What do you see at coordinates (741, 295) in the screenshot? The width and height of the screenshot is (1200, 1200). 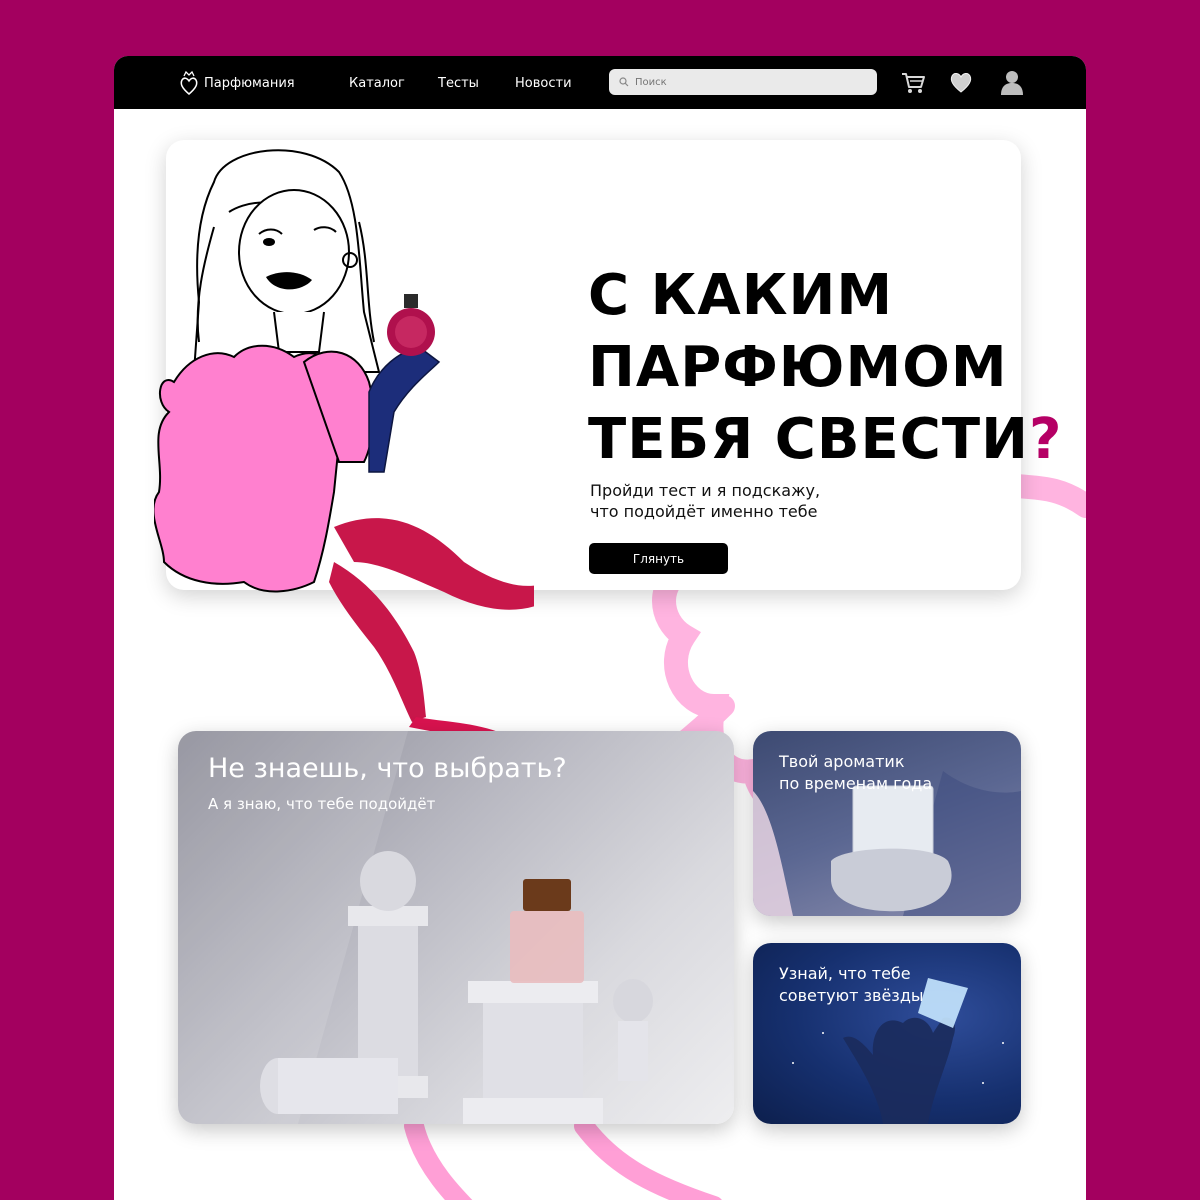 I see `hero-title-line: С каким` at bounding box center [741, 295].